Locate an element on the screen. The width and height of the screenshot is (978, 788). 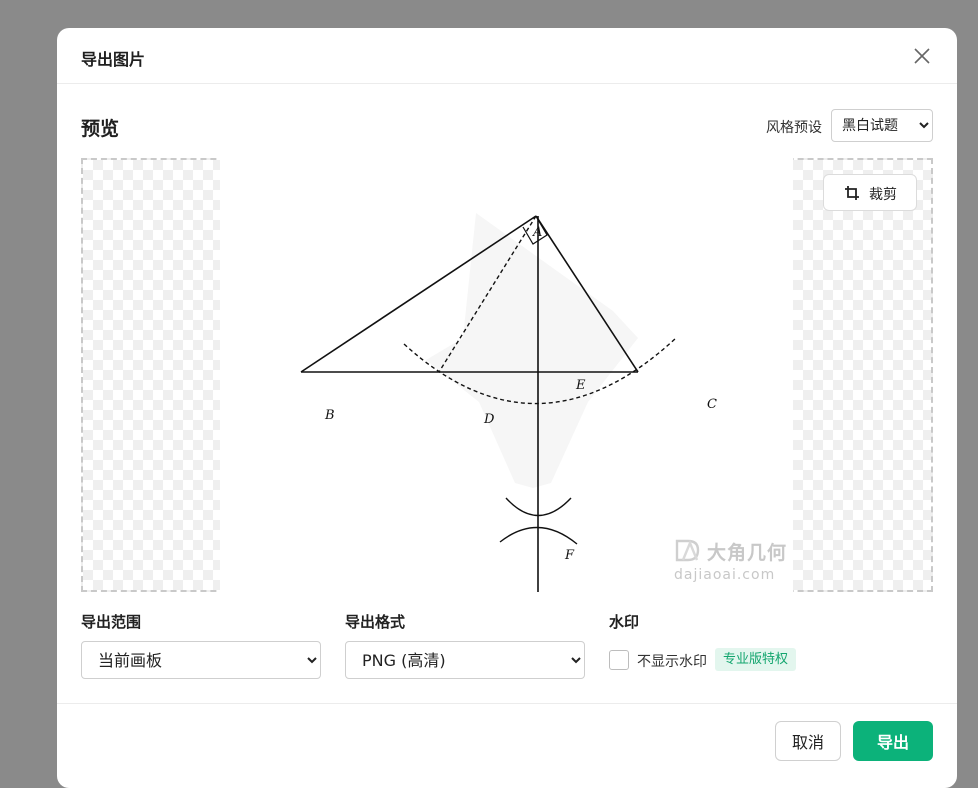
construction-shading is located at coordinates (532, 350).